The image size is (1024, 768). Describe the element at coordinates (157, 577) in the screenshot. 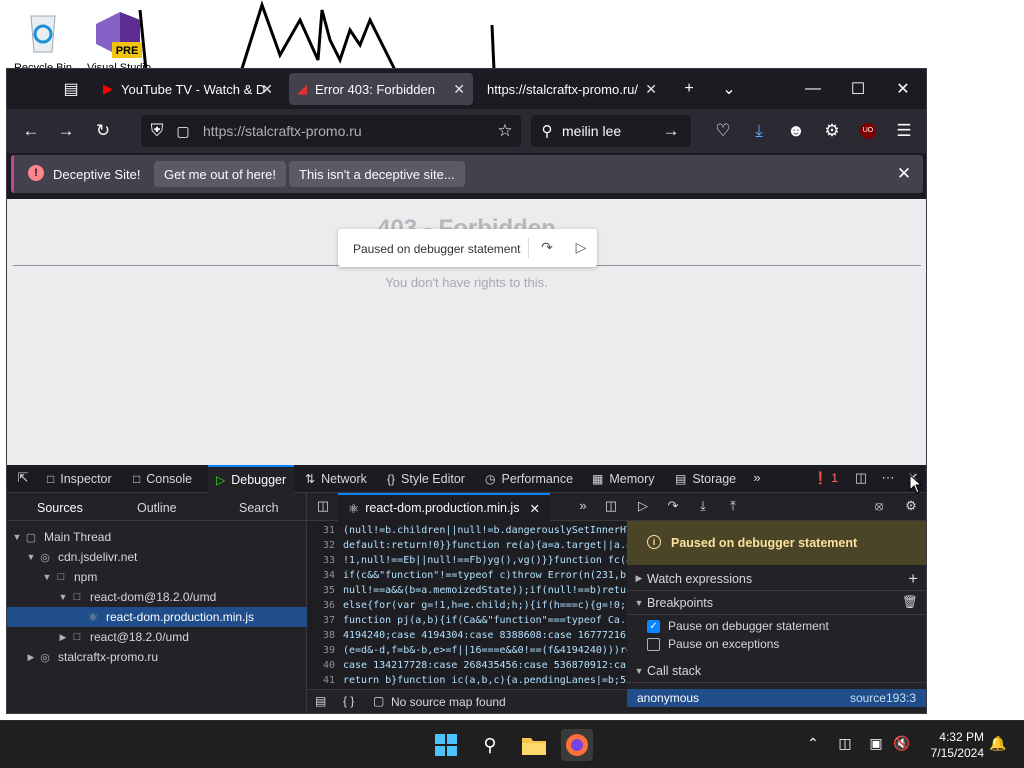

I see `tree-item-npm: ▼ □ npm` at that location.